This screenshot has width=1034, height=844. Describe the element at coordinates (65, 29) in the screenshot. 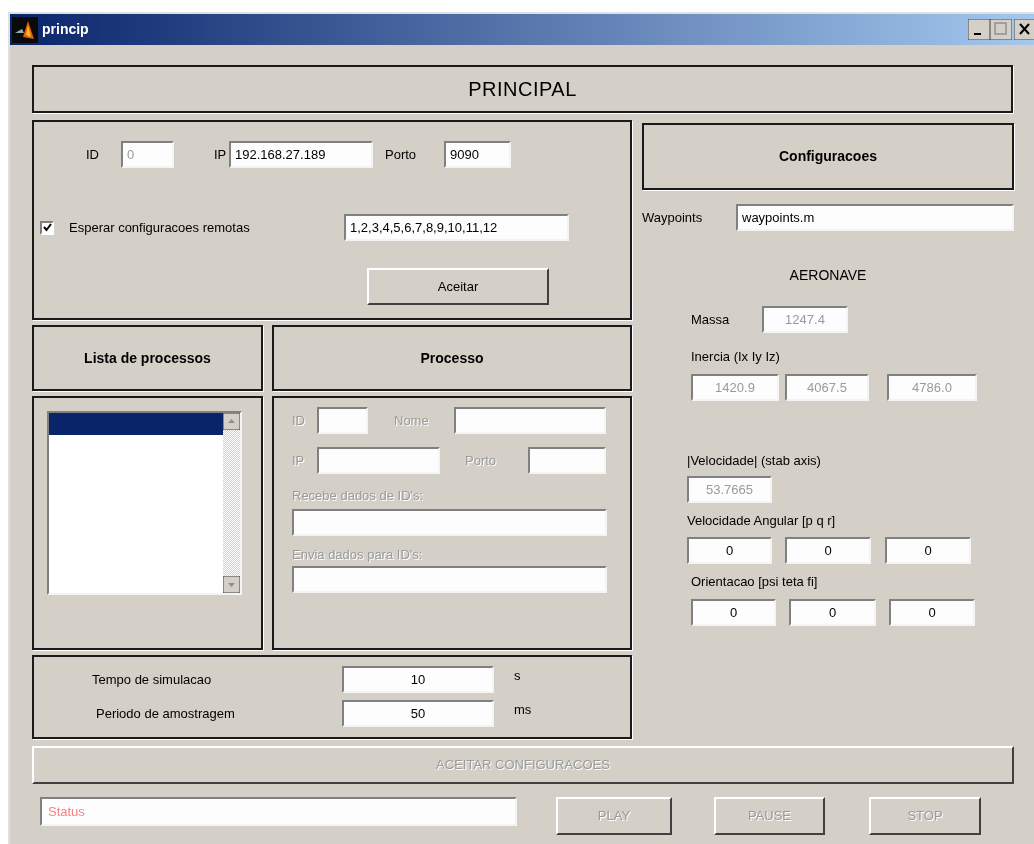

I see `window-title: princip` at that location.